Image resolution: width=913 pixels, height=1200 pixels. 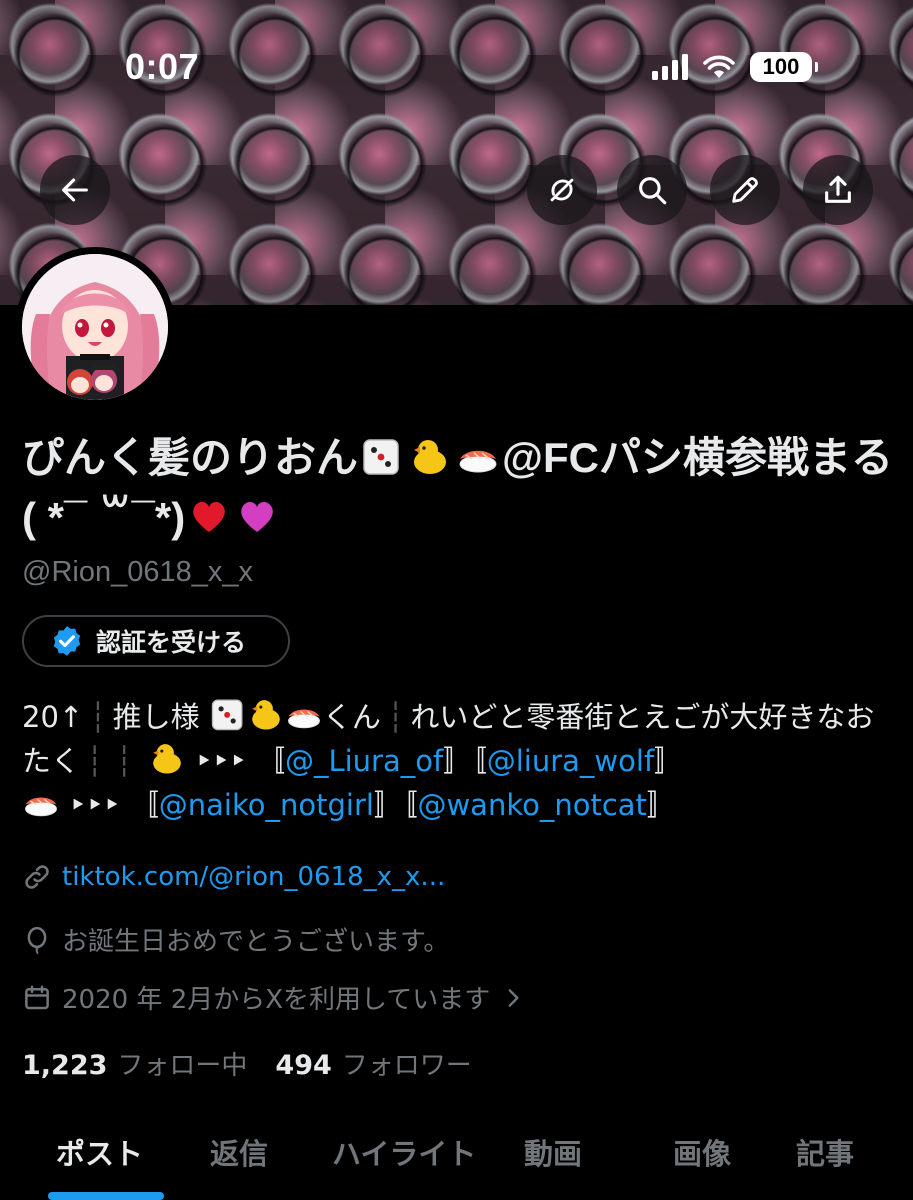 I want to click on joined-text: 2020 年 2月からXを利用しています, so click(x=276, y=1000).